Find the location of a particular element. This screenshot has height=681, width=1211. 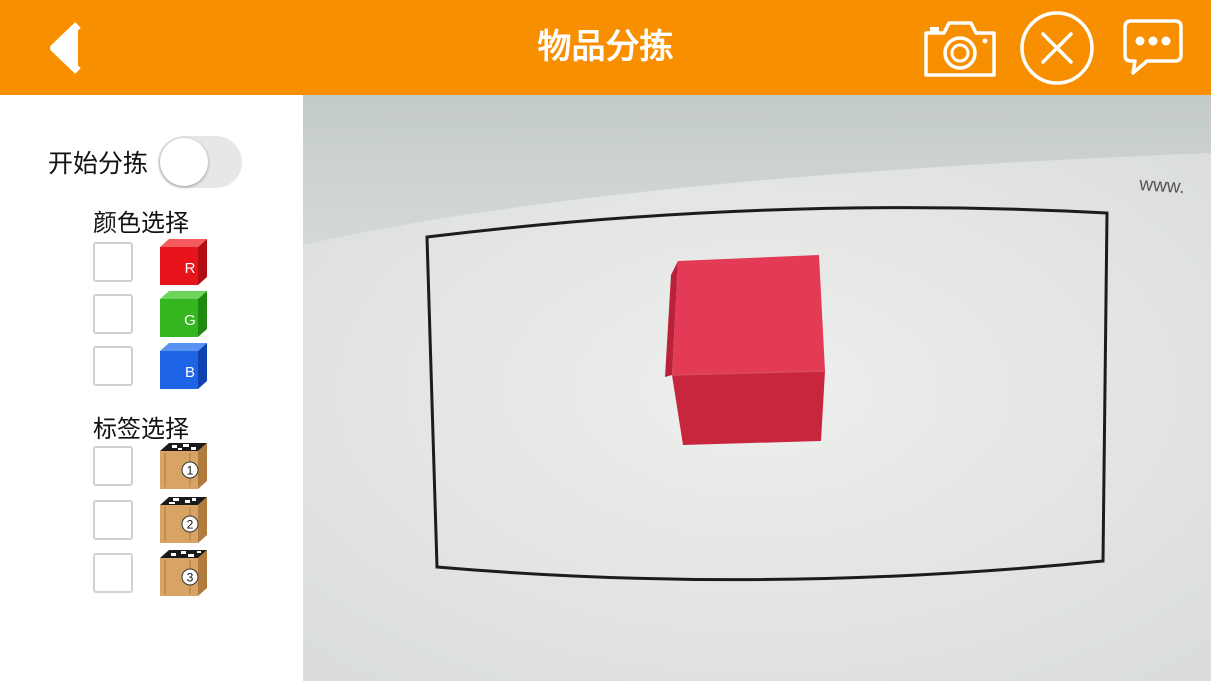

tag-cube-2-icon: 2 is located at coordinates (183, 520).